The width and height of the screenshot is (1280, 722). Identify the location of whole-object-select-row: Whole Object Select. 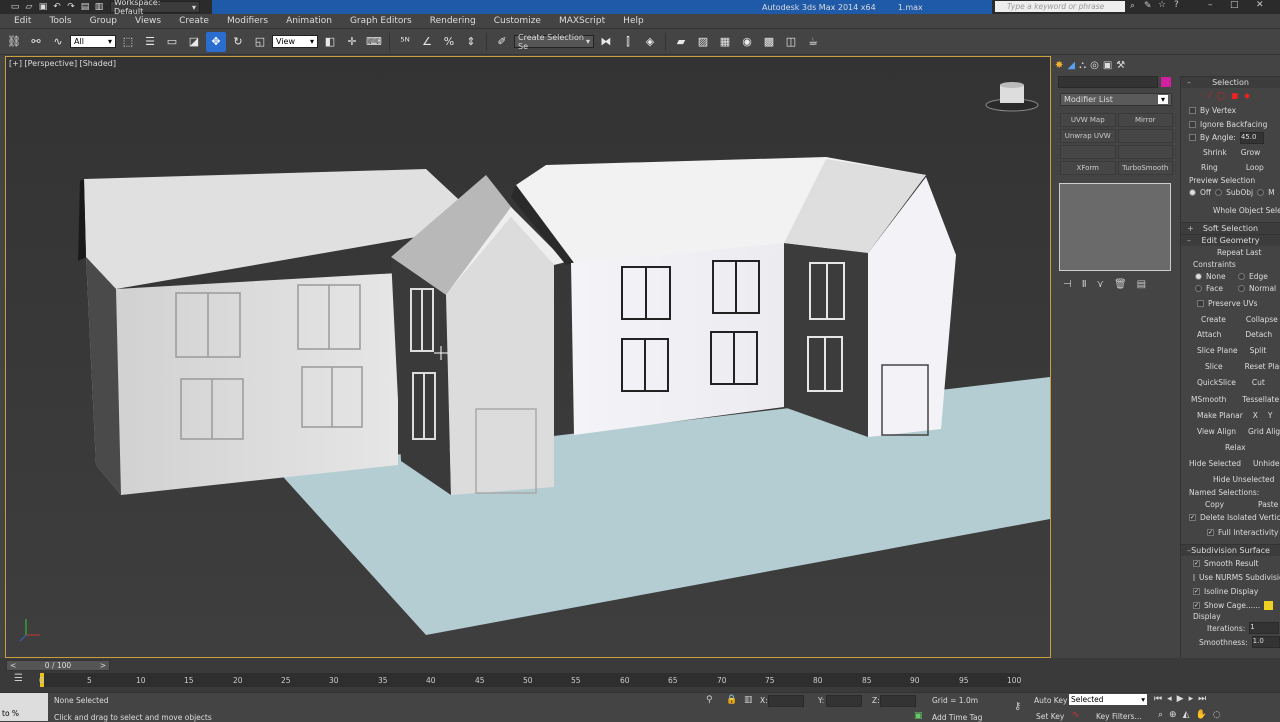
(1230, 210).